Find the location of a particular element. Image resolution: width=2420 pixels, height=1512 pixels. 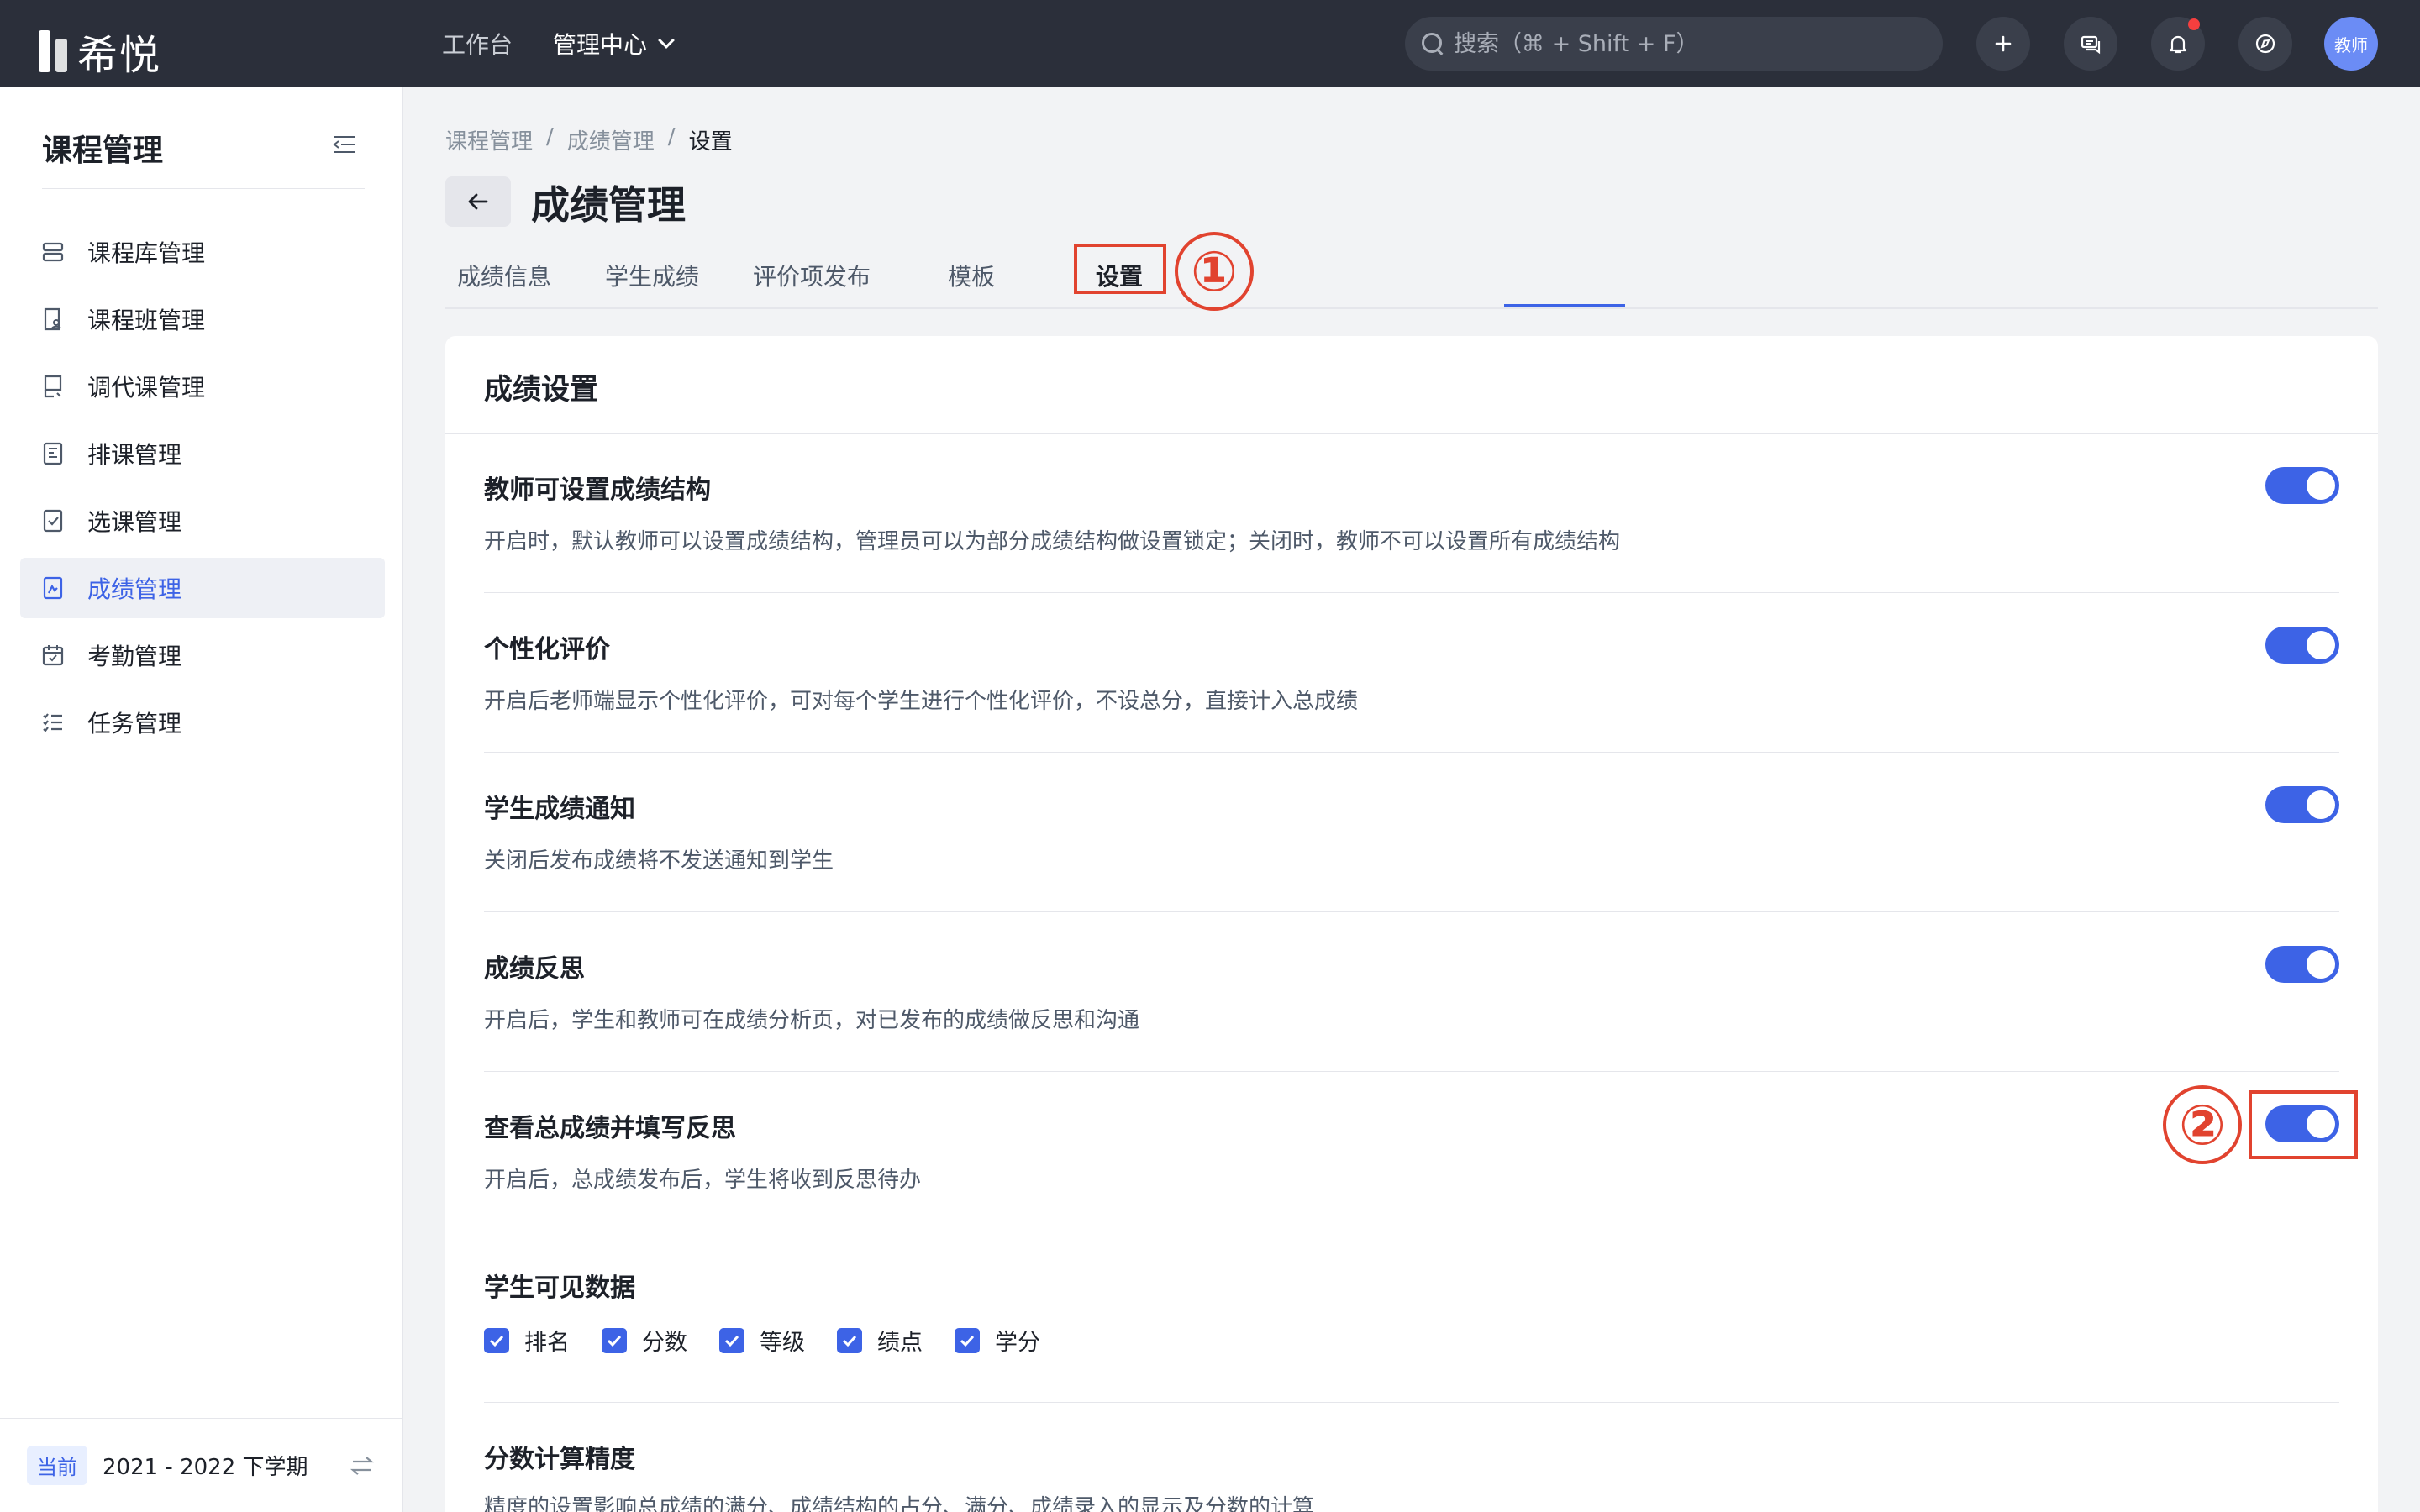

term-label: 2021 - 2022 下学期 is located at coordinates (206, 1467).